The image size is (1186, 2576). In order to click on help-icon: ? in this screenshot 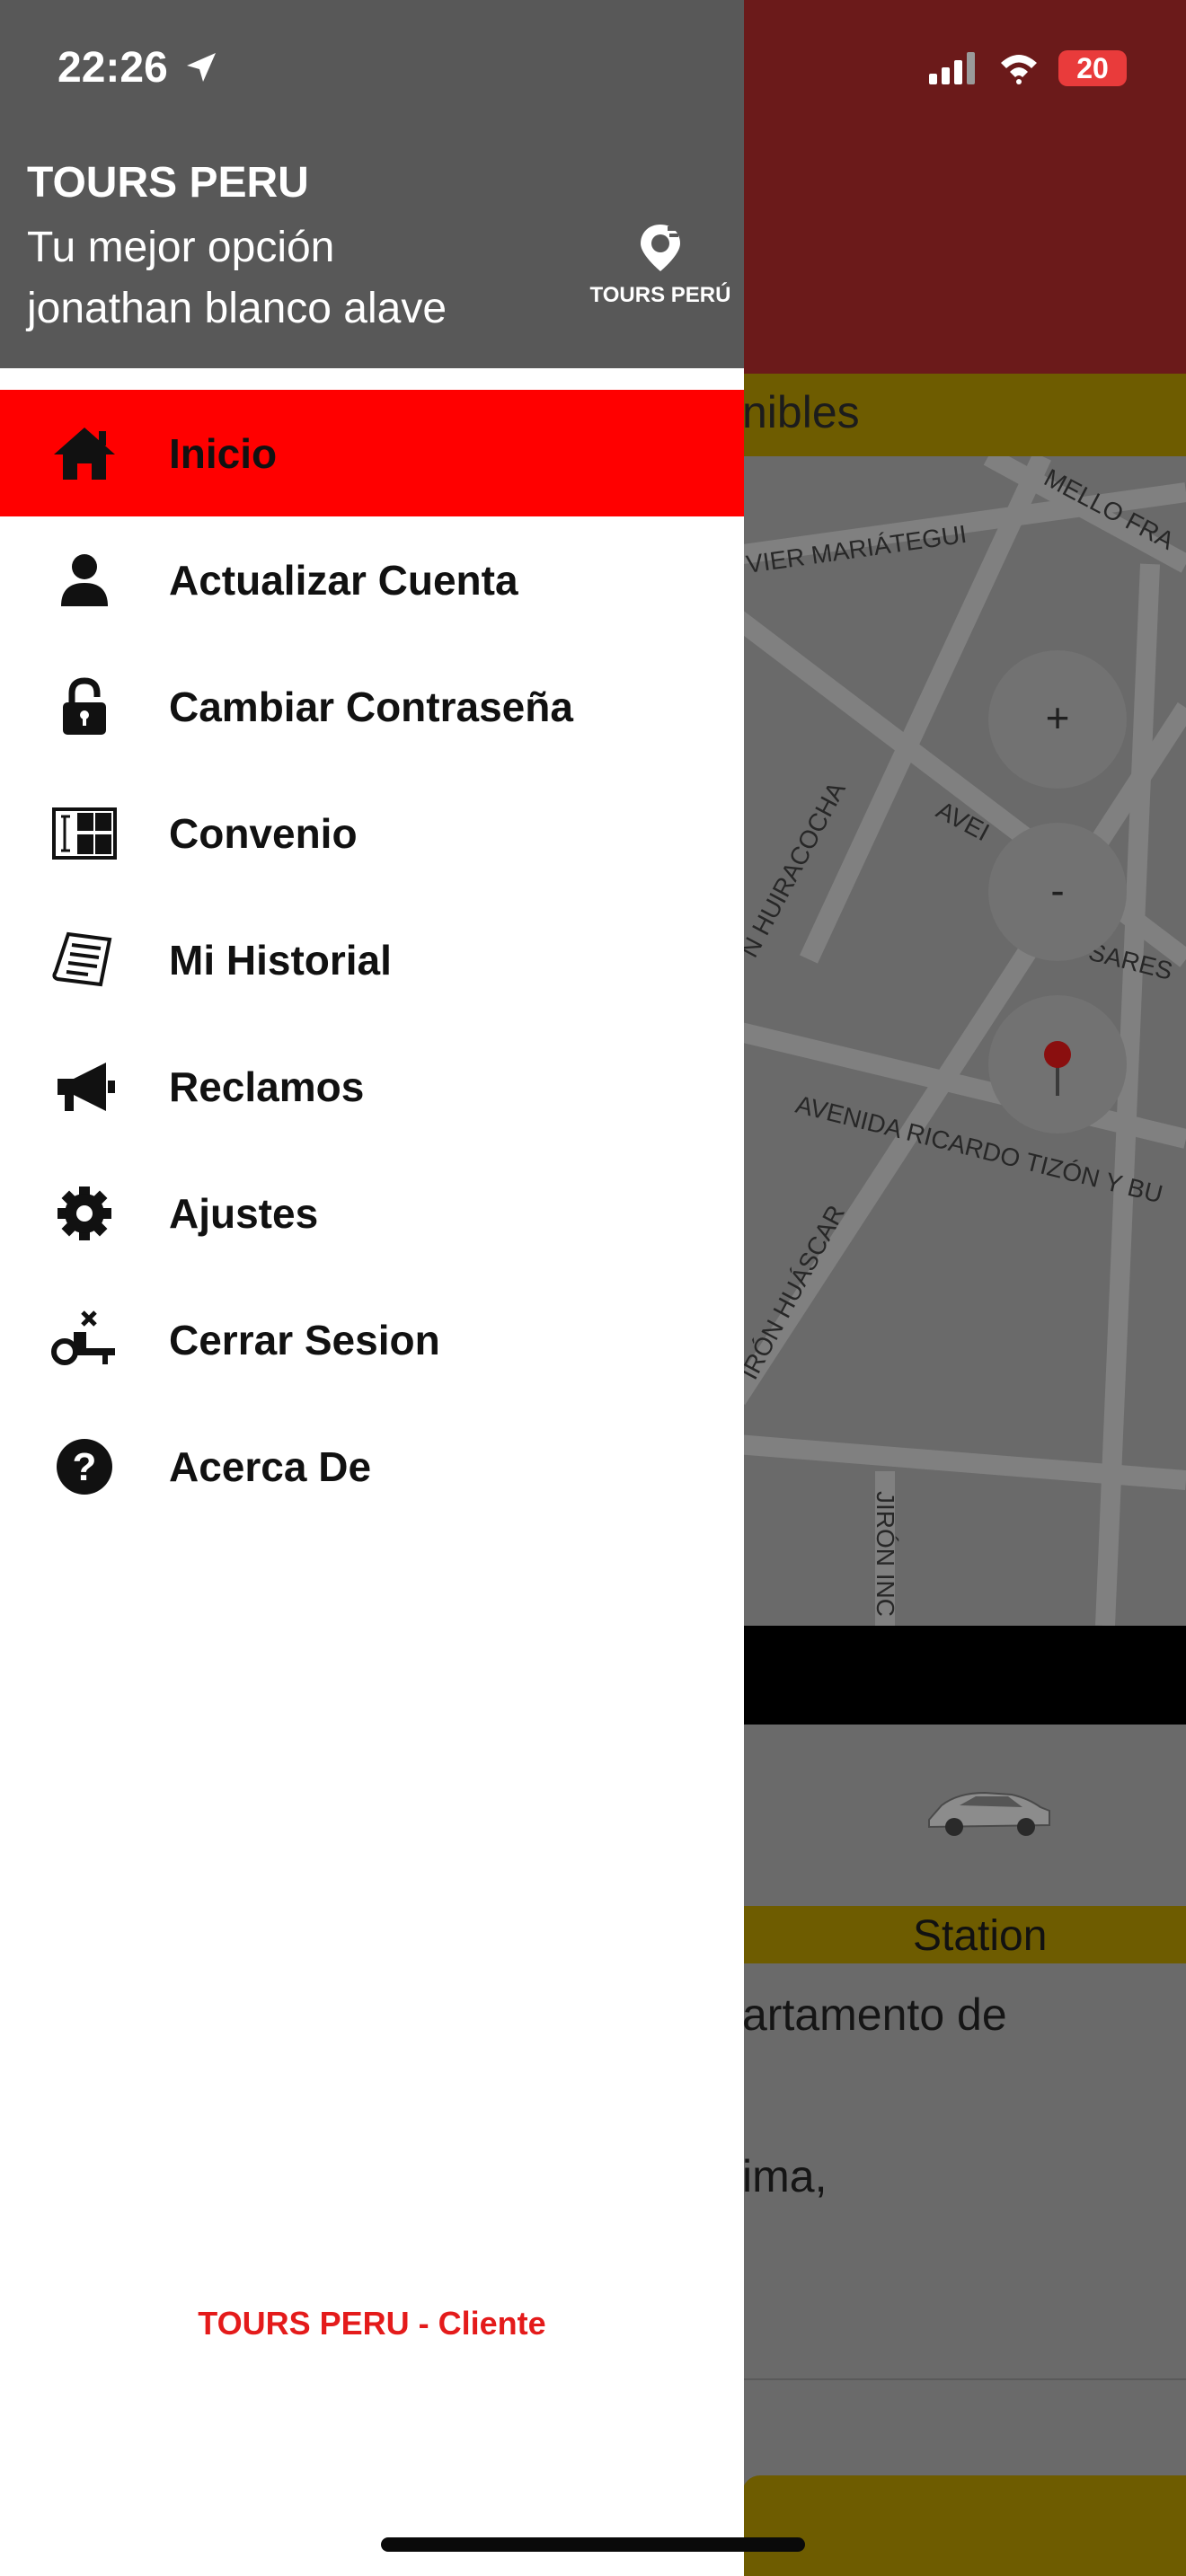, I will do `click(84, 1466)`.